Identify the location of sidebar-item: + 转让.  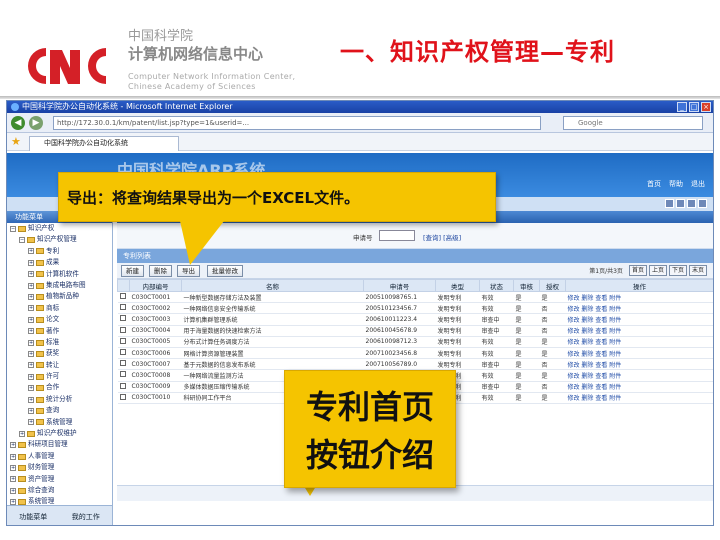
(59, 365).